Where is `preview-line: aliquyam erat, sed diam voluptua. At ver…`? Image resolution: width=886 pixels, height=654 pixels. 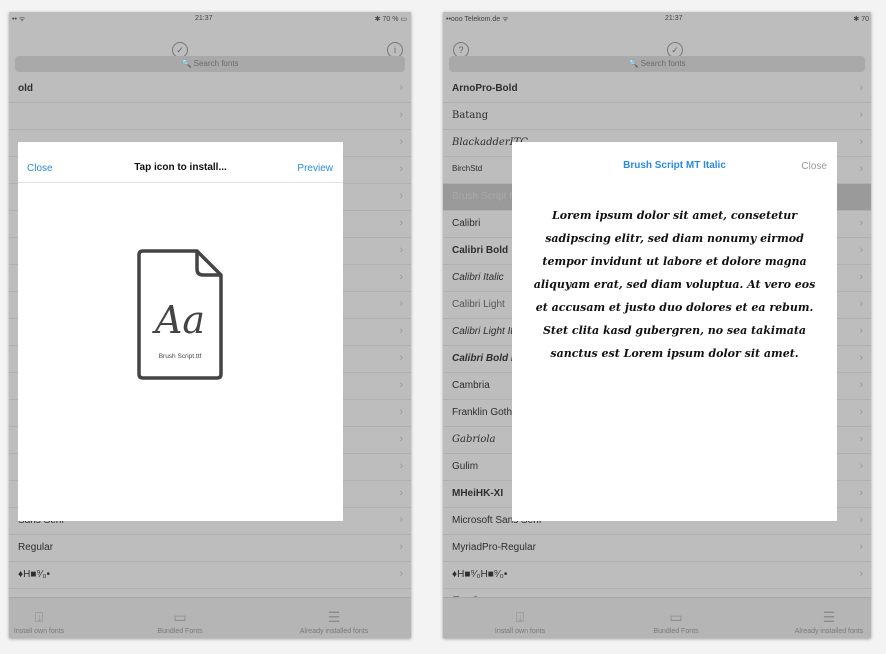
preview-line: aliquyam erat, sed diam voluptua. At ver… is located at coordinates (674, 284).